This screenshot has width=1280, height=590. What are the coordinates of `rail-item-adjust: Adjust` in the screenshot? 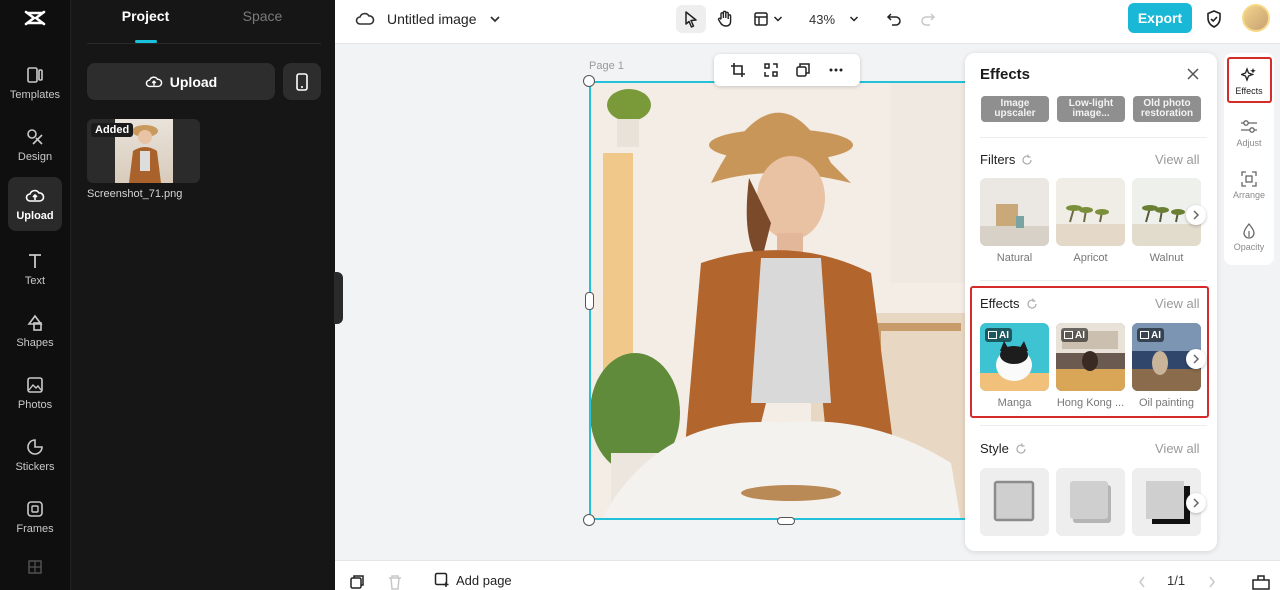 It's located at (1249, 133).